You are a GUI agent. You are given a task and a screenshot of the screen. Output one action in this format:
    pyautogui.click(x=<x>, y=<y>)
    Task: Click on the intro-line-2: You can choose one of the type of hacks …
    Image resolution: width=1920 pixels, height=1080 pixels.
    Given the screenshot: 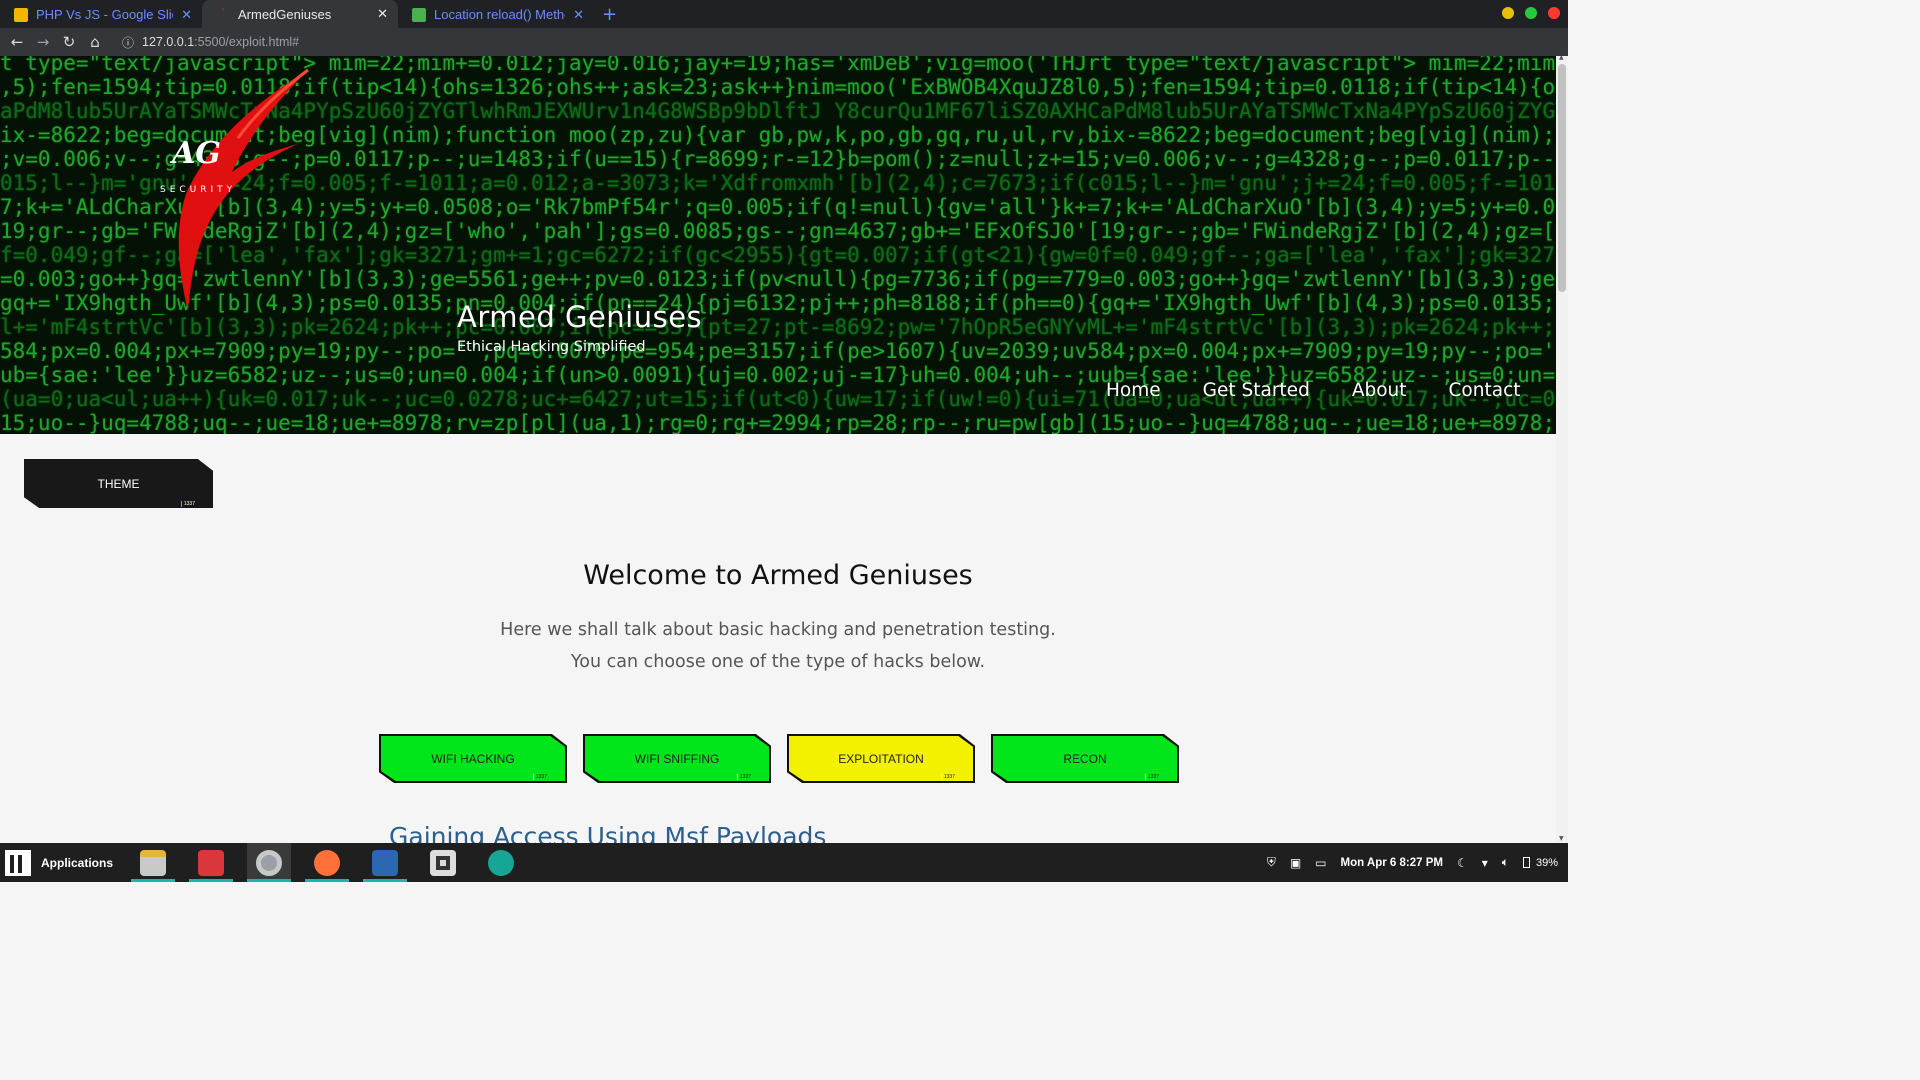 What is the action you would take?
    pyautogui.click(x=778, y=662)
    